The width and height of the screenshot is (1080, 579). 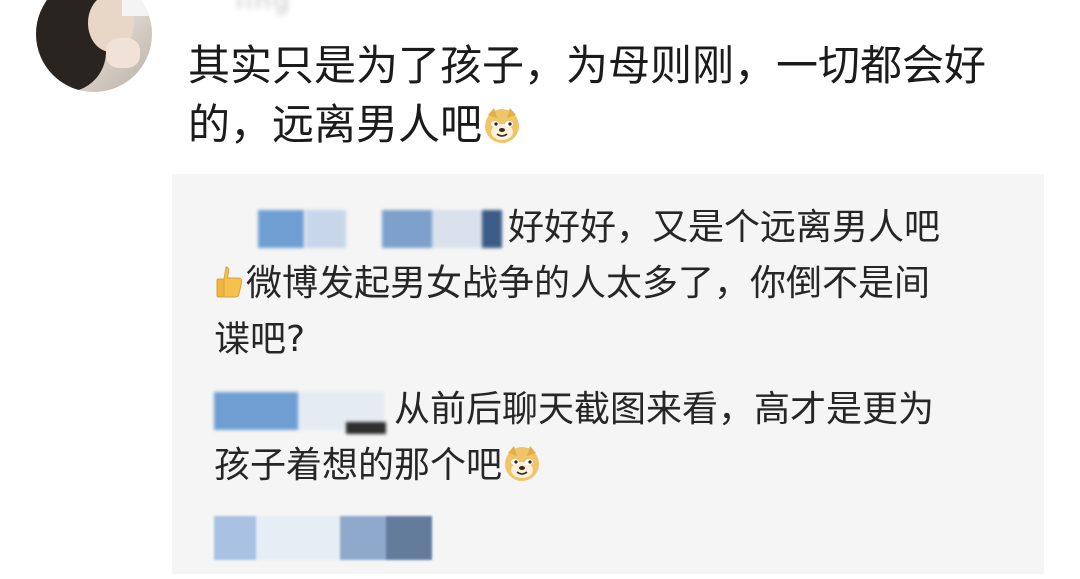 What do you see at coordinates (664, 409) in the screenshot?
I see `reply-2-line-1: 从前后聊天截图来看，高才是更为` at bounding box center [664, 409].